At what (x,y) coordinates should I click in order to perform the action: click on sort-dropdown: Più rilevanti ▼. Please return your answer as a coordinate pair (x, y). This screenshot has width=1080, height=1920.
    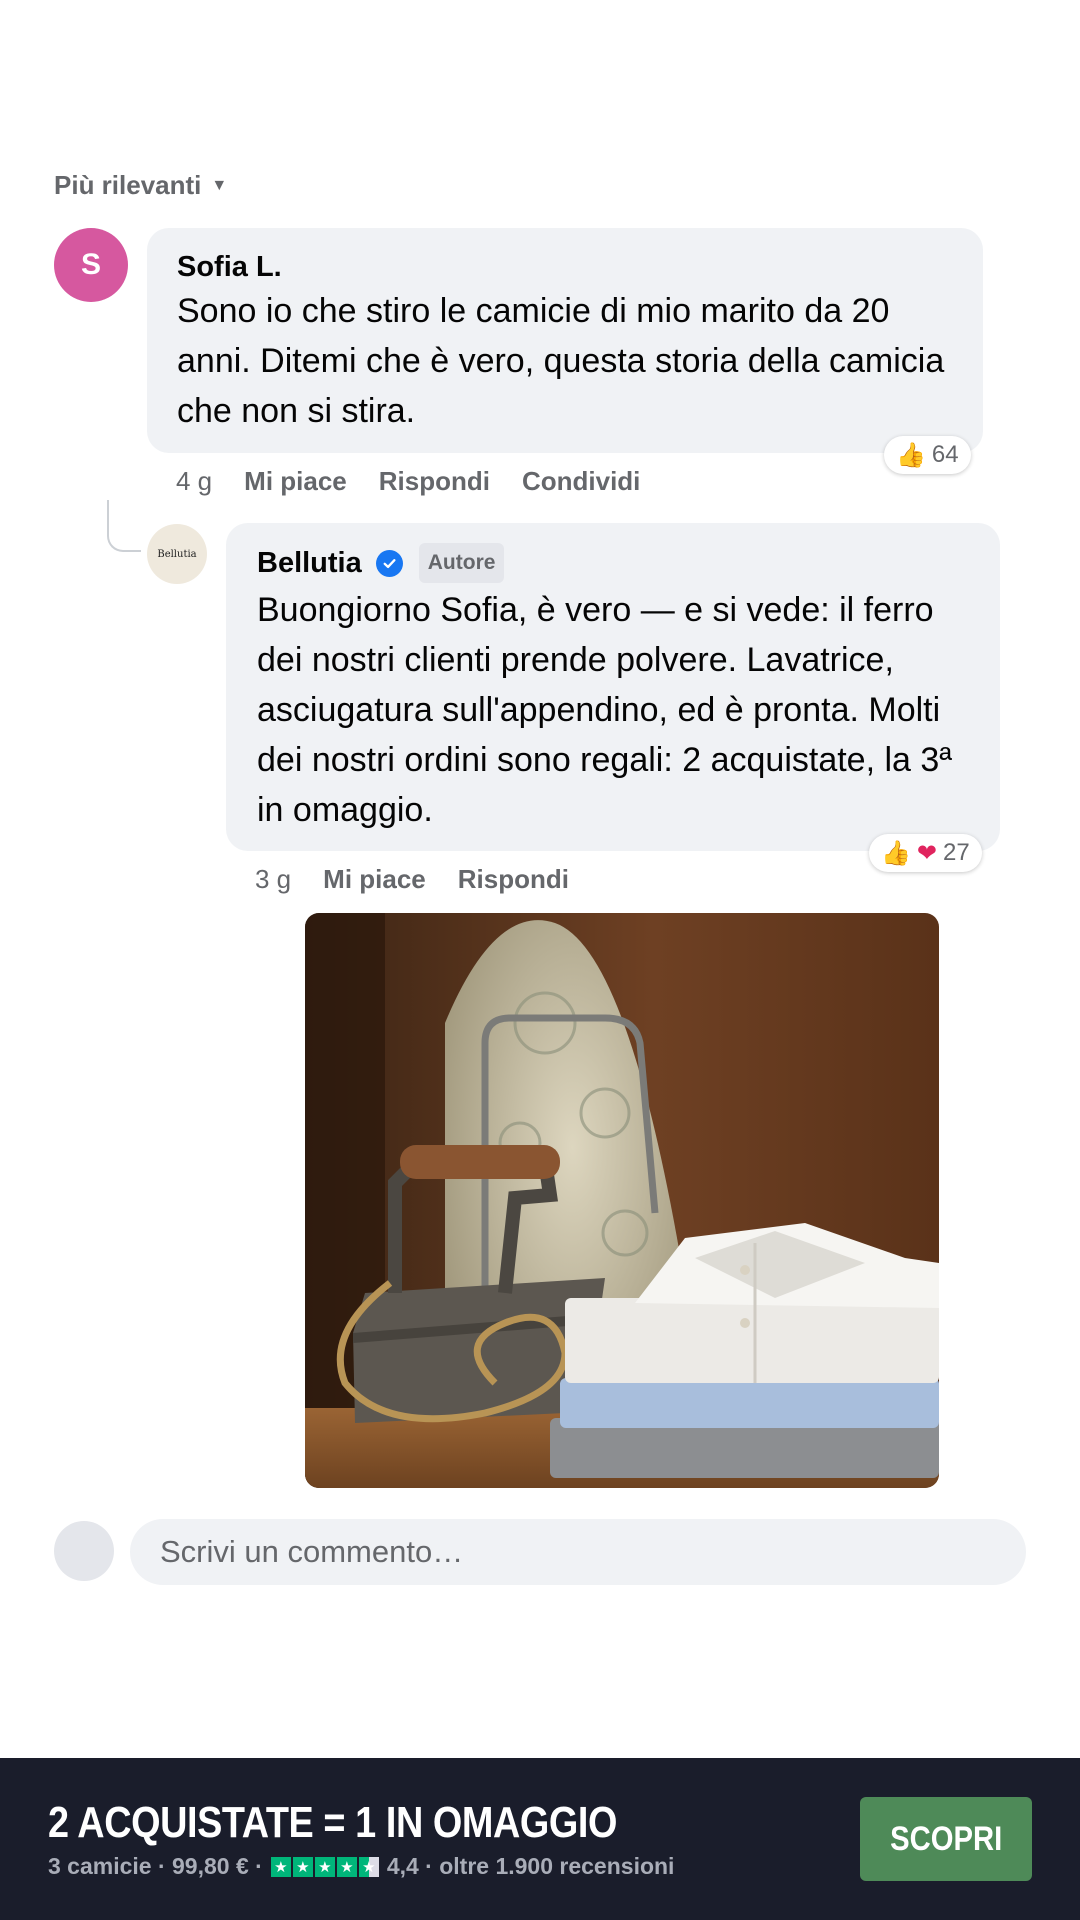
    Looking at the image, I should click on (140, 185).